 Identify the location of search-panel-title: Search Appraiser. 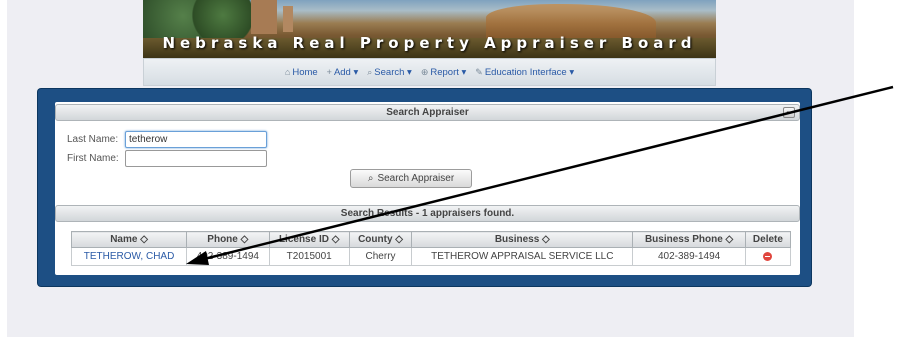
(427, 112).